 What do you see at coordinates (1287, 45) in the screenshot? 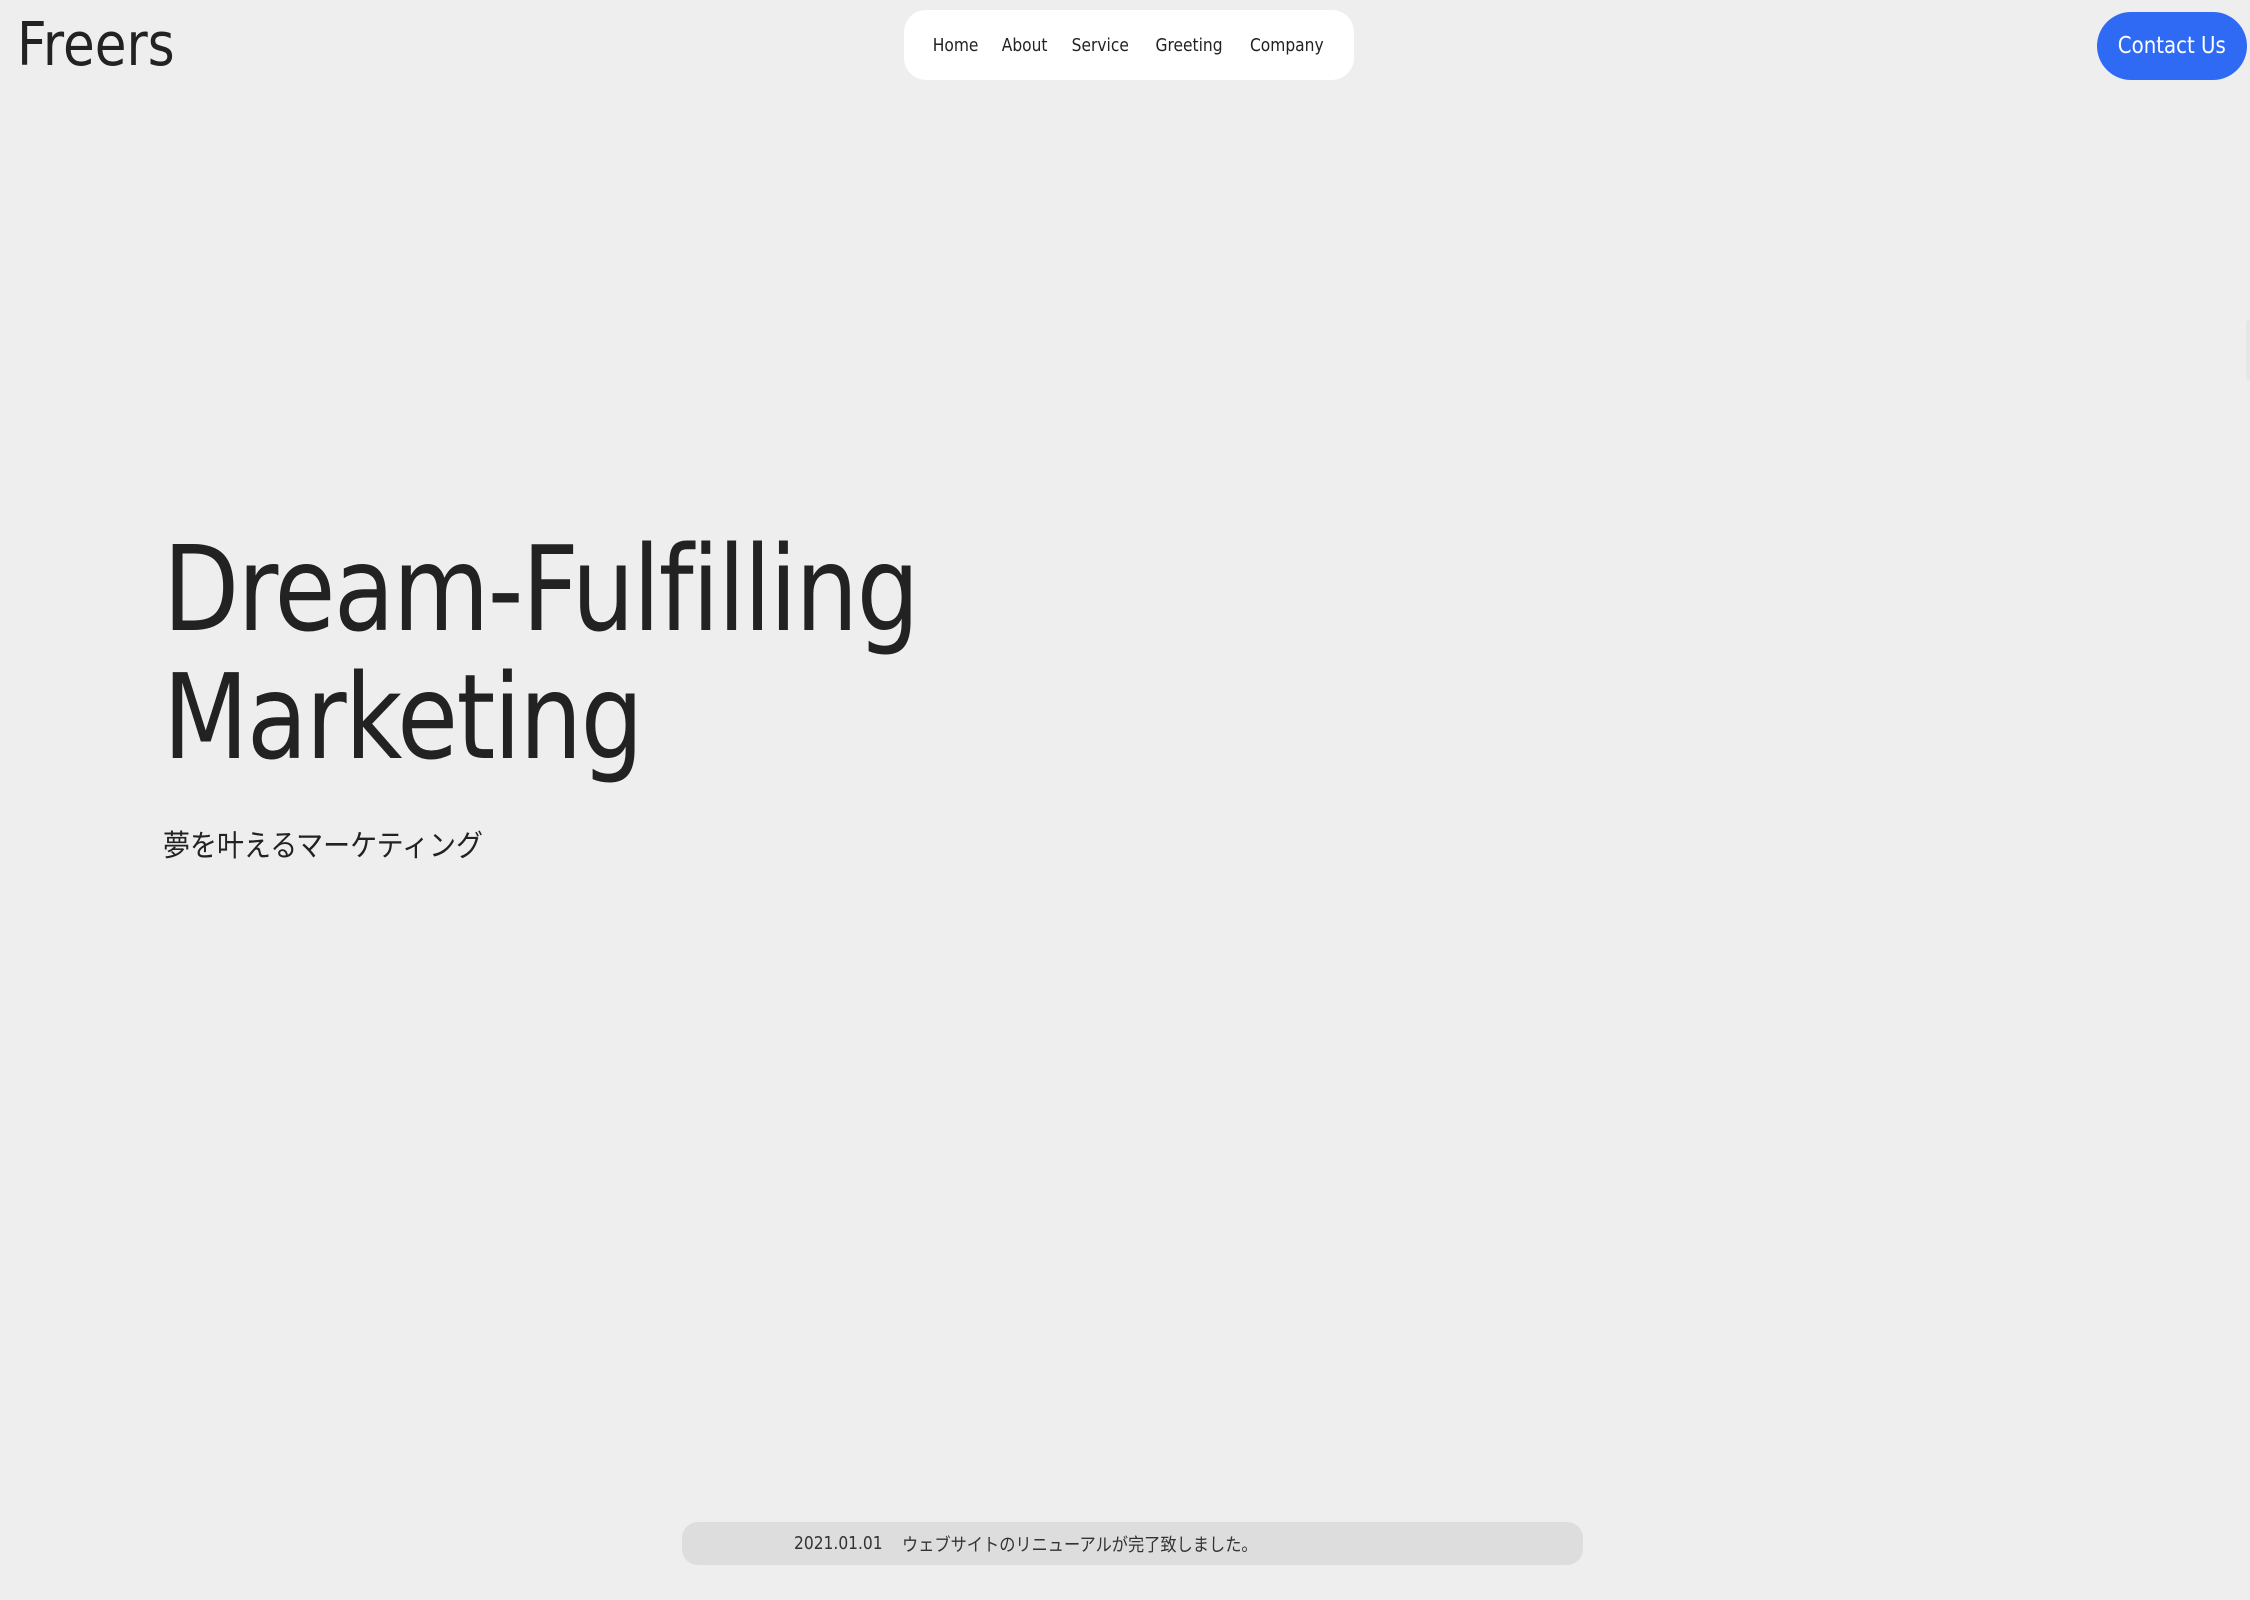
I see `nav-company: Company` at bounding box center [1287, 45].